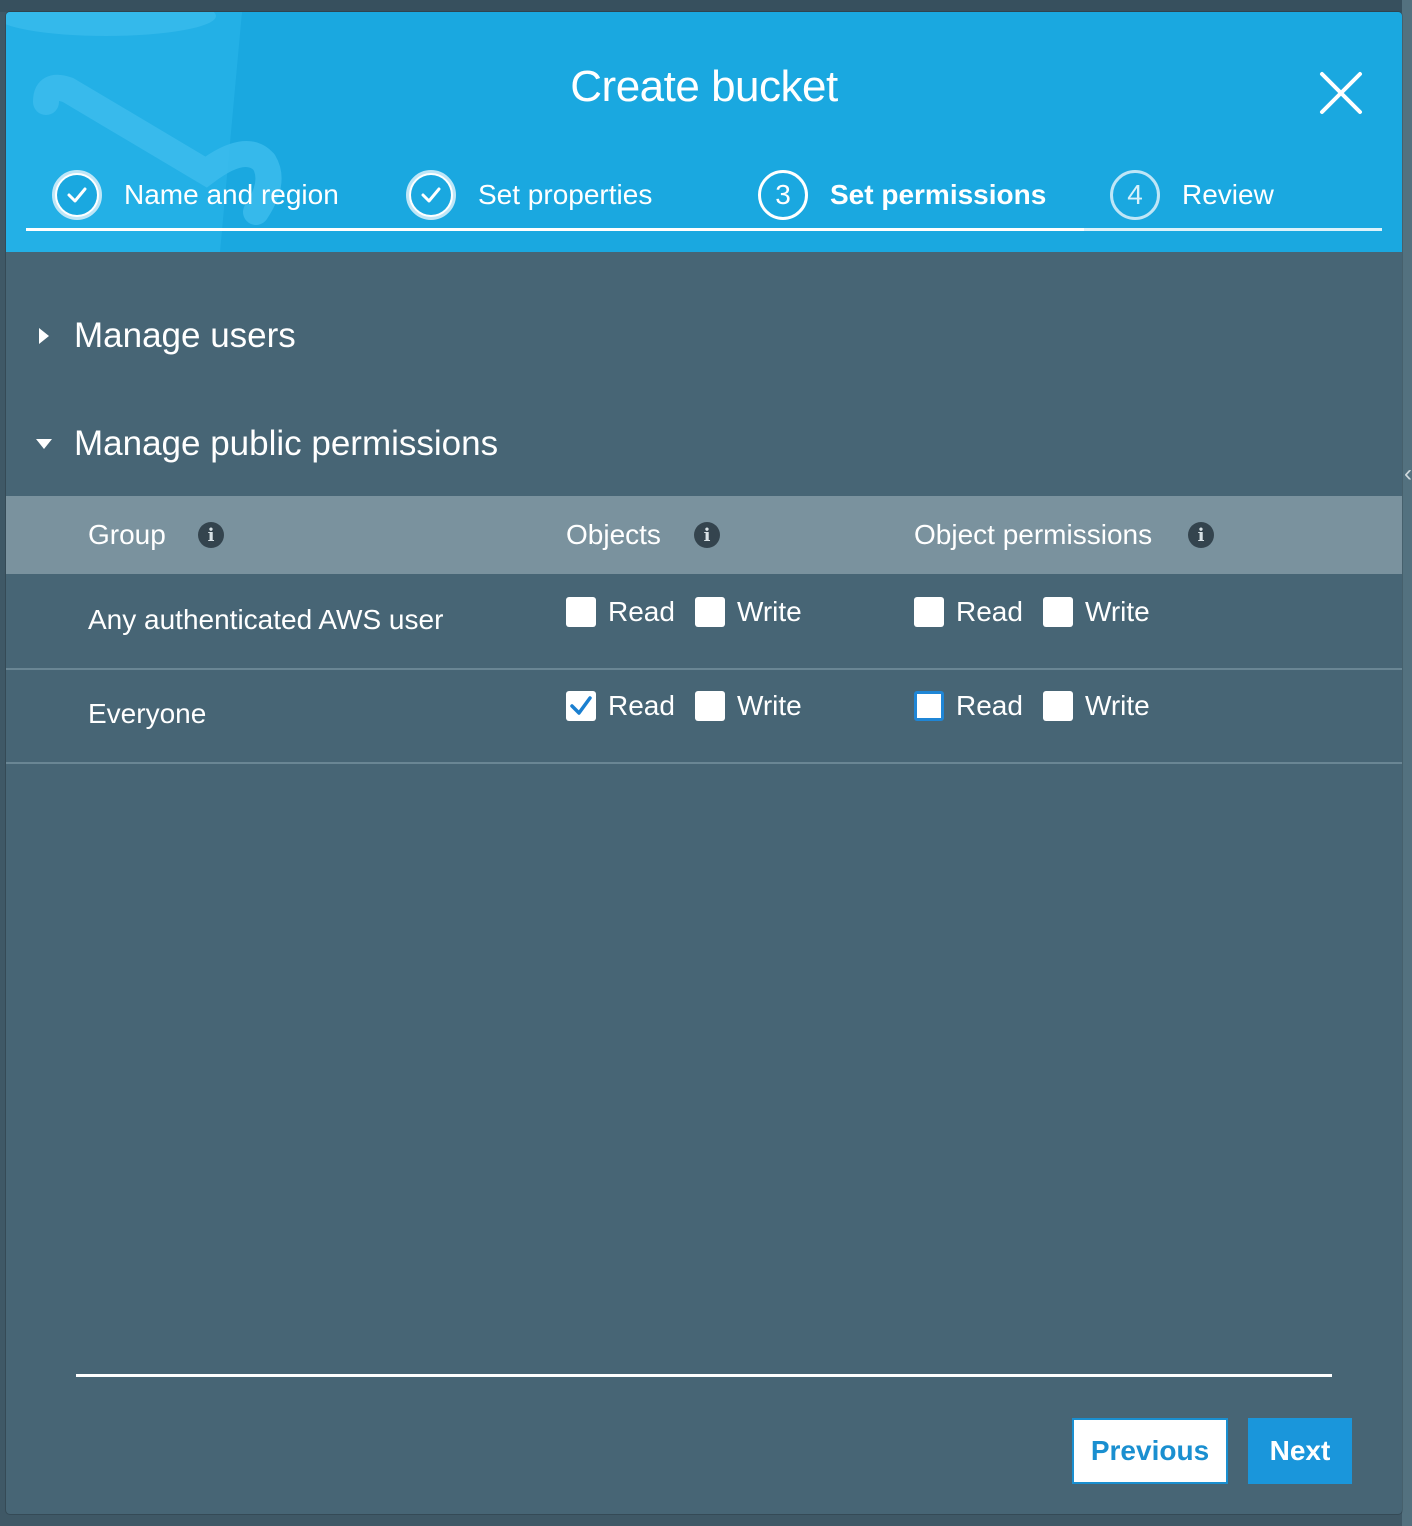 This screenshot has height=1526, width=1412. Describe the element at coordinates (1407, 763) in the screenshot. I see `page-backdrop-edge` at that location.